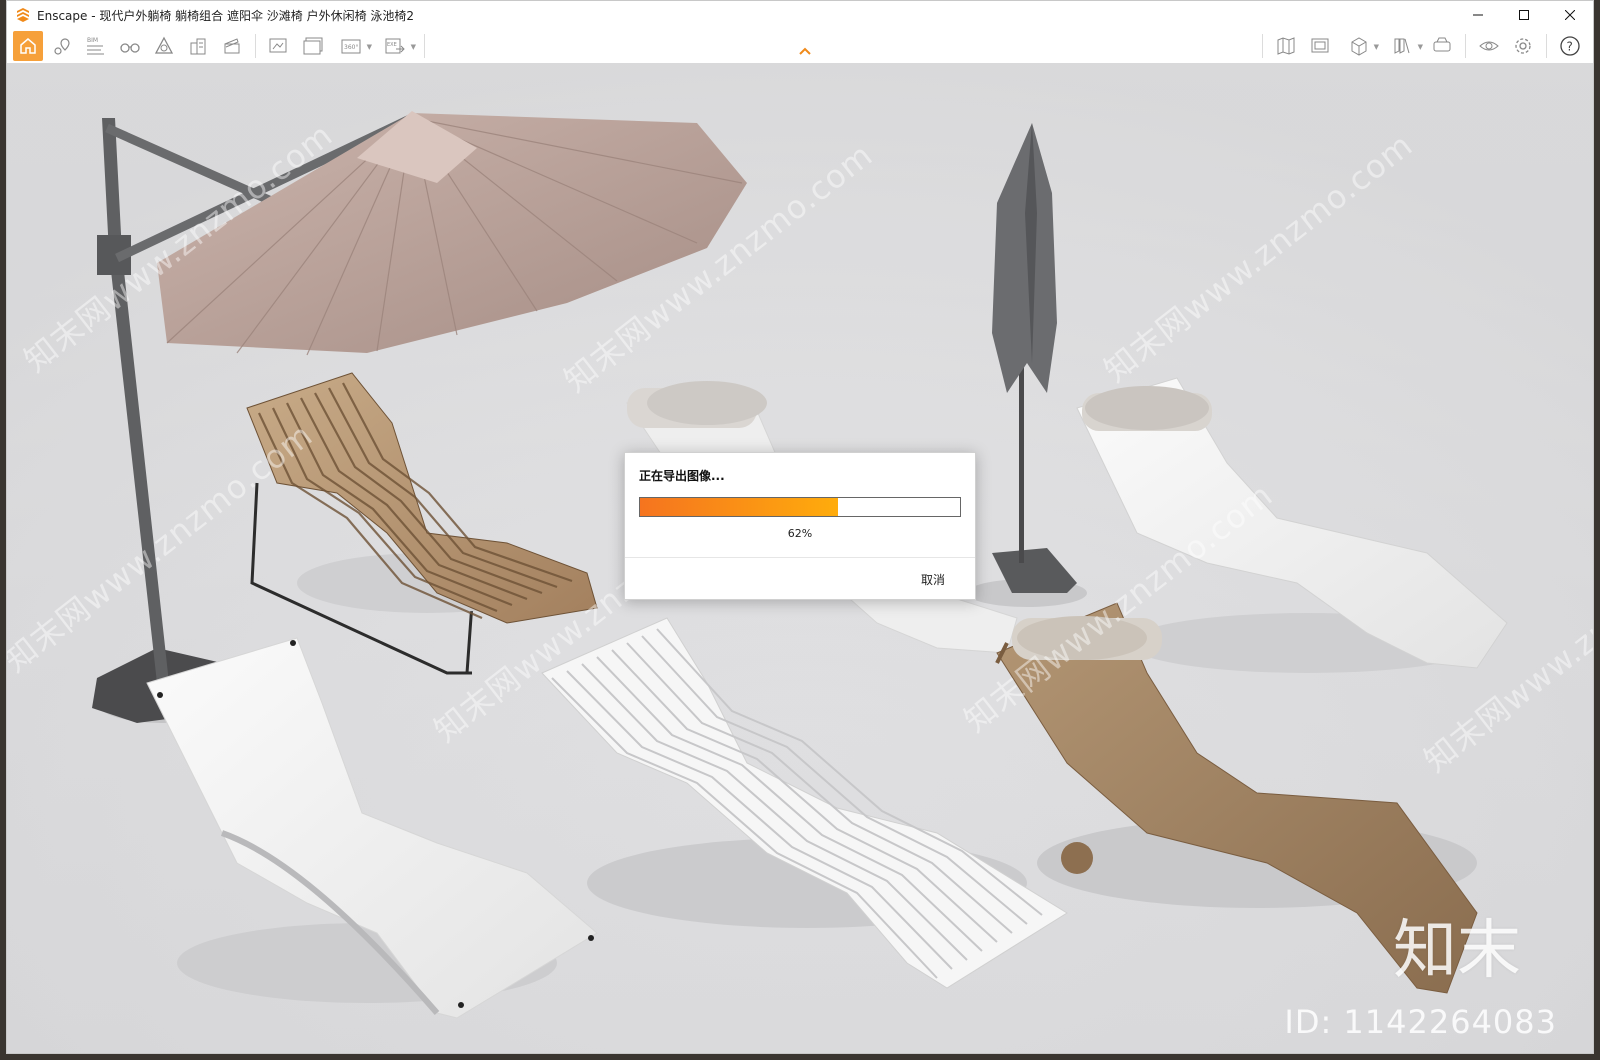 The image size is (1600, 1060). I want to click on help-button: ?, so click(1570, 46).